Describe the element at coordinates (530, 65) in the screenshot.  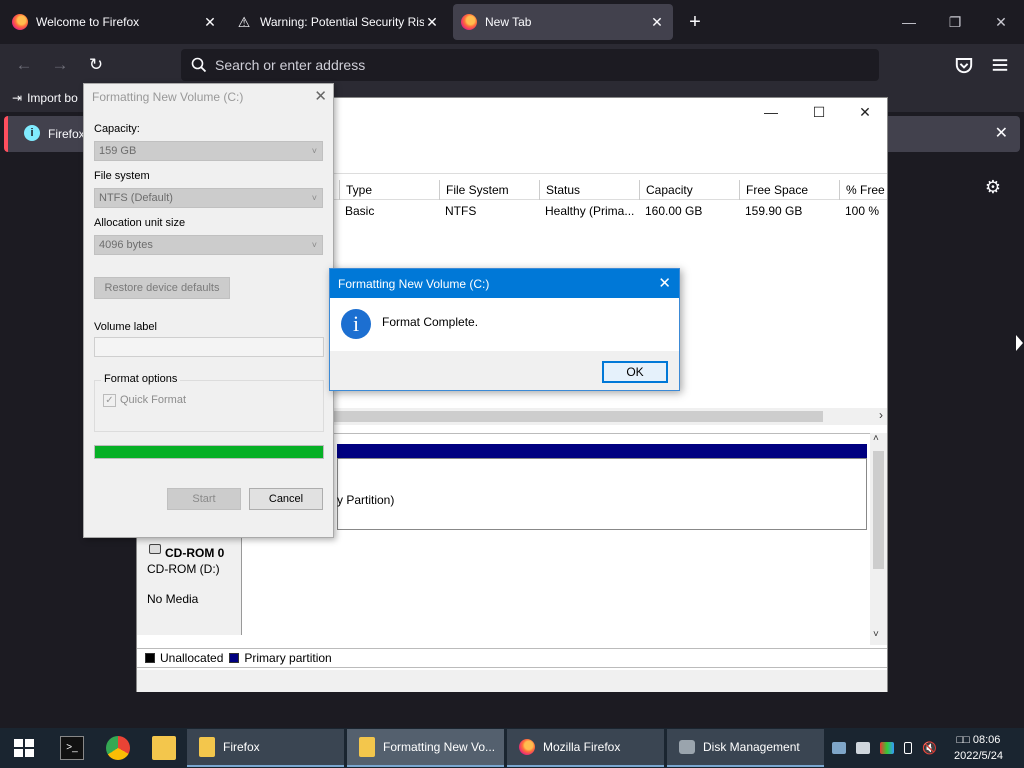
I see `address-bar: Search or enter address` at that location.